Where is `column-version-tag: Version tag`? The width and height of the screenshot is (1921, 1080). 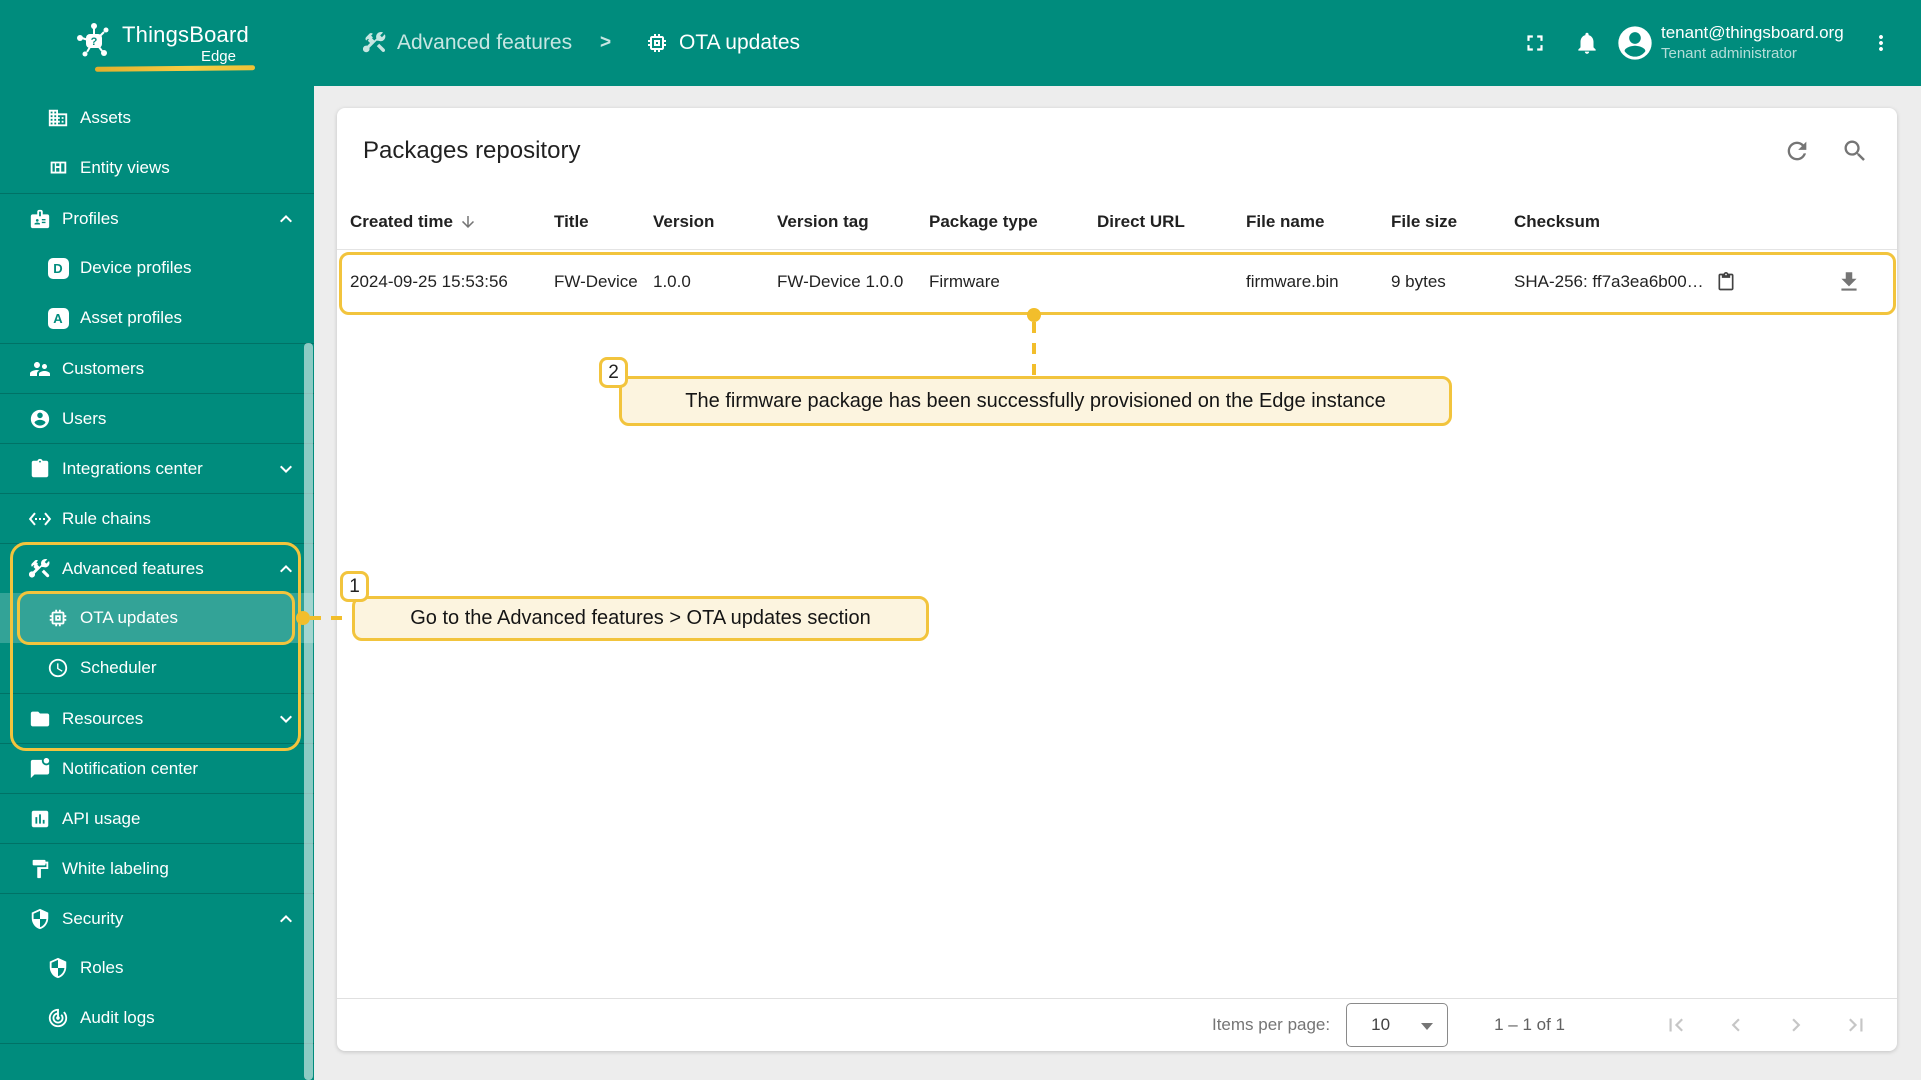
column-version-tag: Version tag is located at coordinates (853, 222).